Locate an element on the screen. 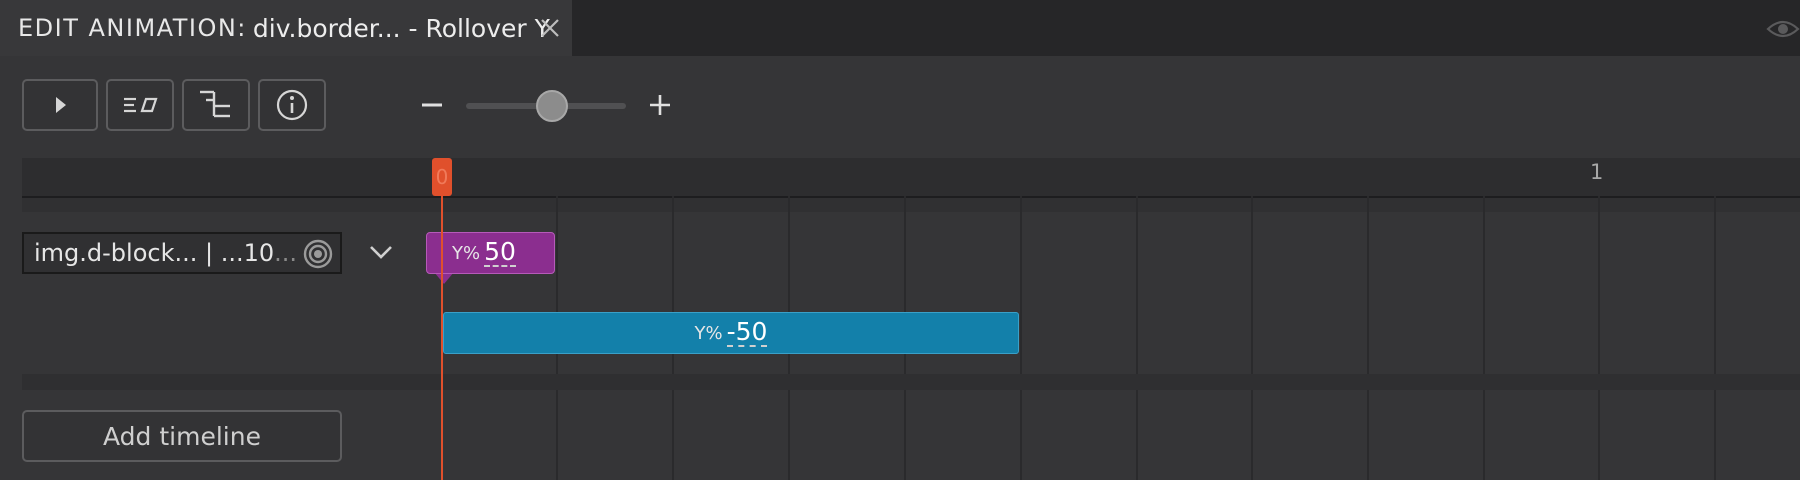  close-icon is located at coordinates (550, 28).